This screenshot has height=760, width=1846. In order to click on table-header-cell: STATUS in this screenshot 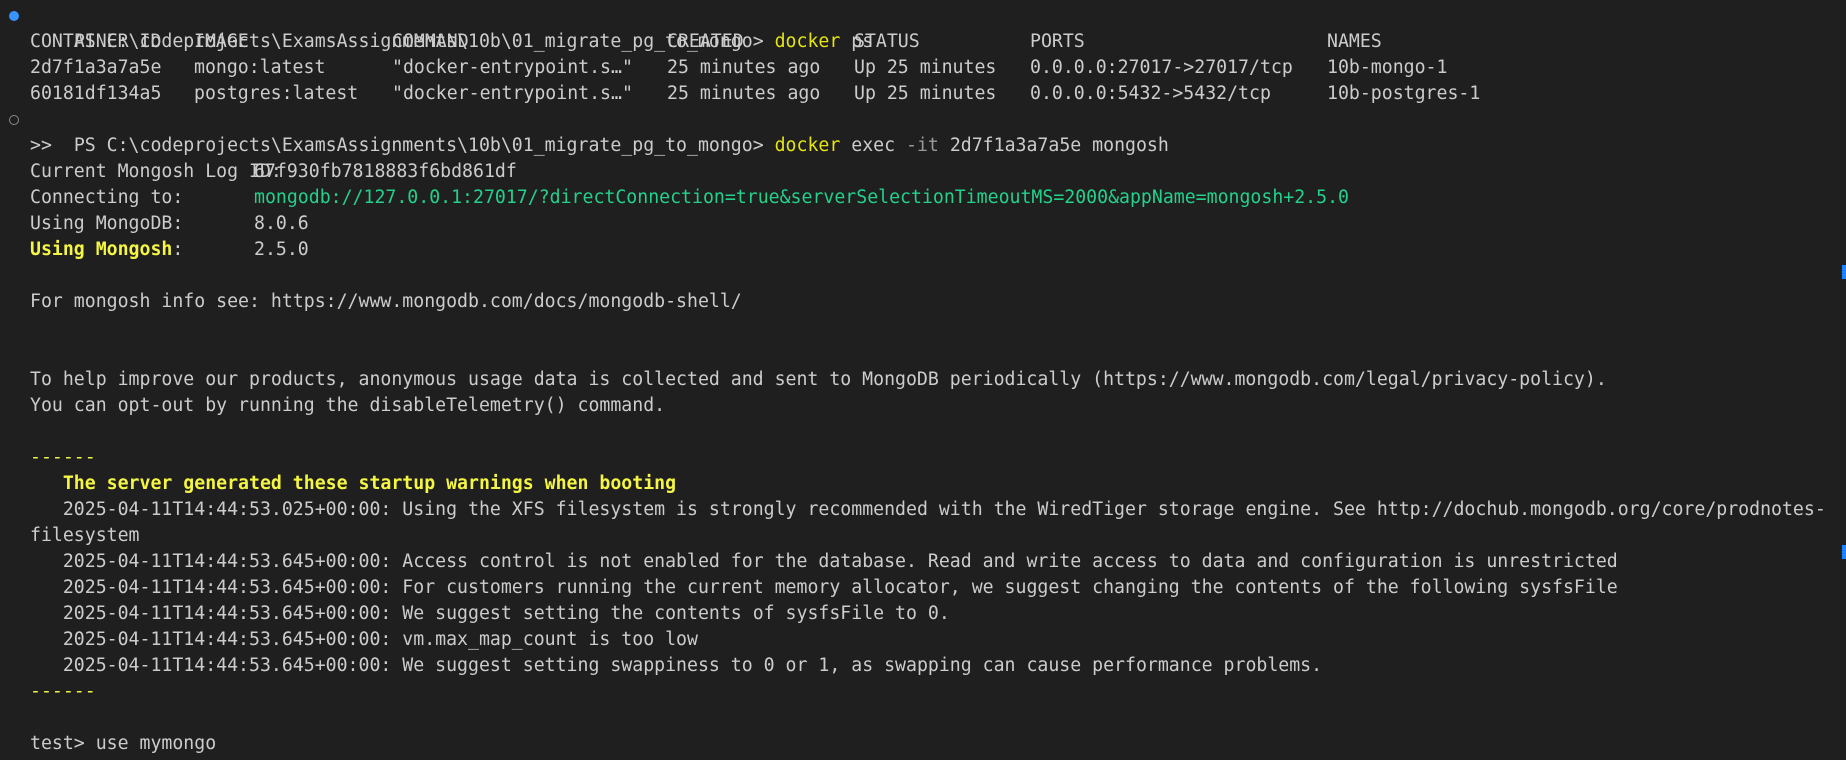, I will do `click(887, 41)`.